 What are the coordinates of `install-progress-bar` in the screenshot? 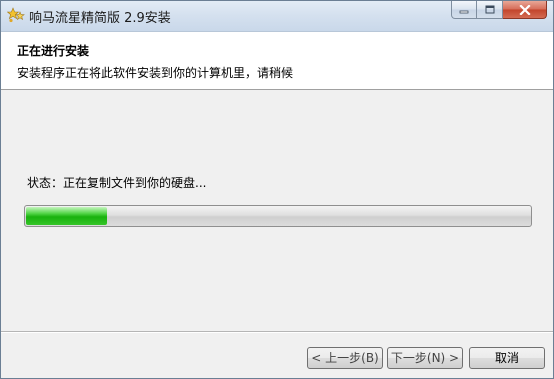 It's located at (278, 216).